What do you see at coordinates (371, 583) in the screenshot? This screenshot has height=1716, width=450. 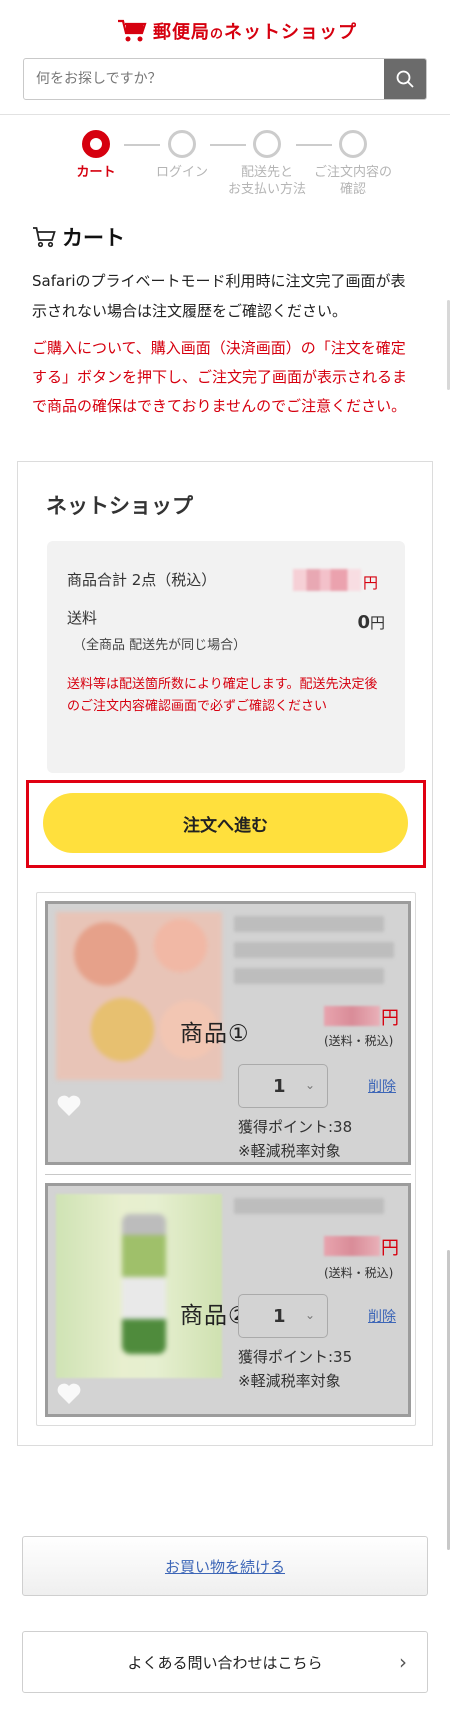 I see `subtotal-yen: 円` at bounding box center [371, 583].